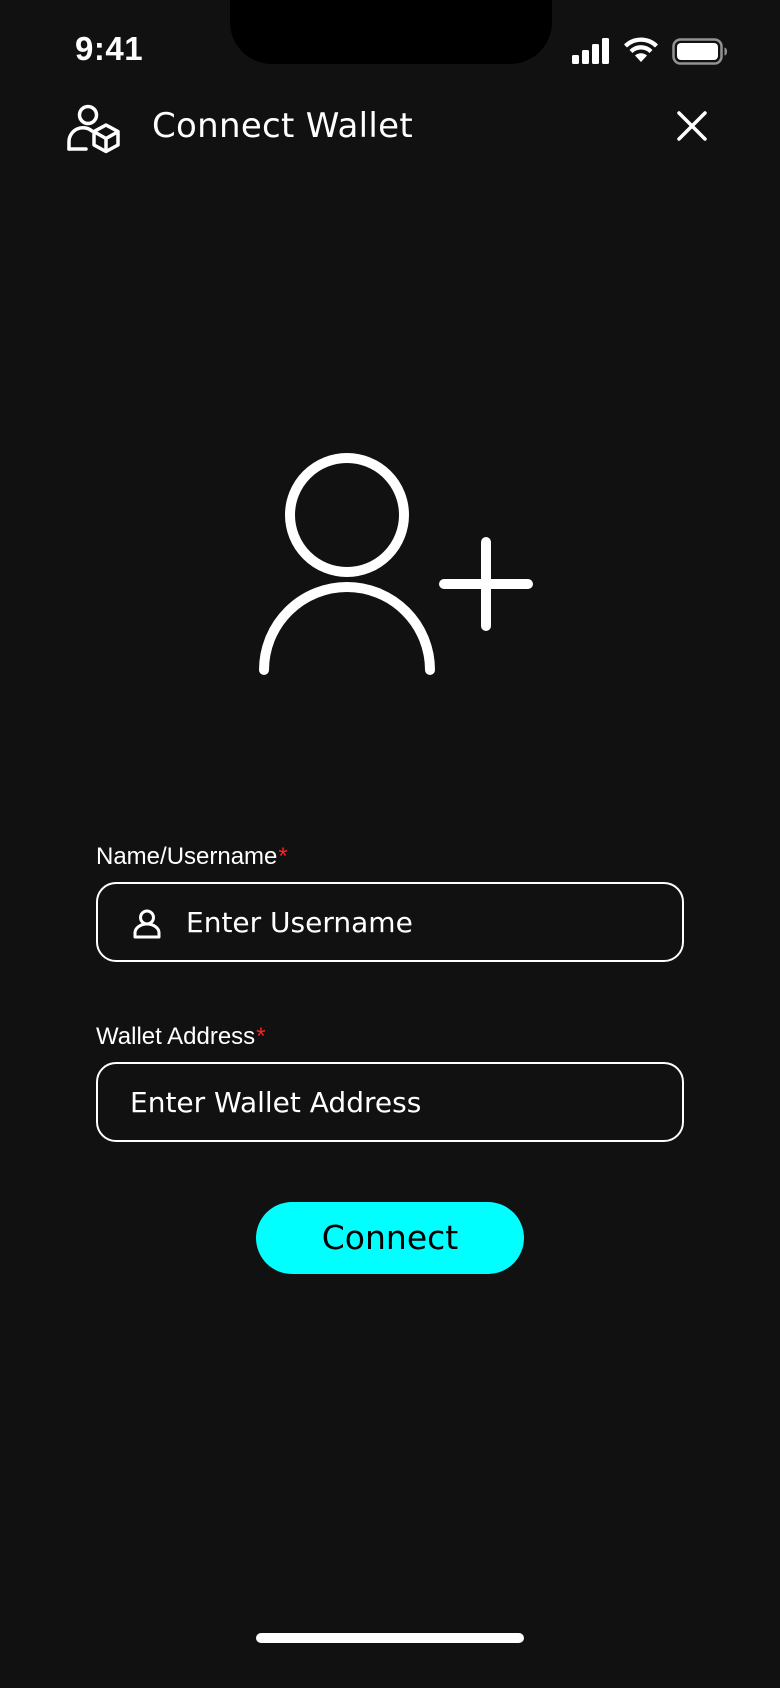 The height and width of the screenshot is (1688, 780). What do you see at coordinates (390, 1238) in the screenshot?
I see `connect-button: Connect` at bounding box center [390, 1238].